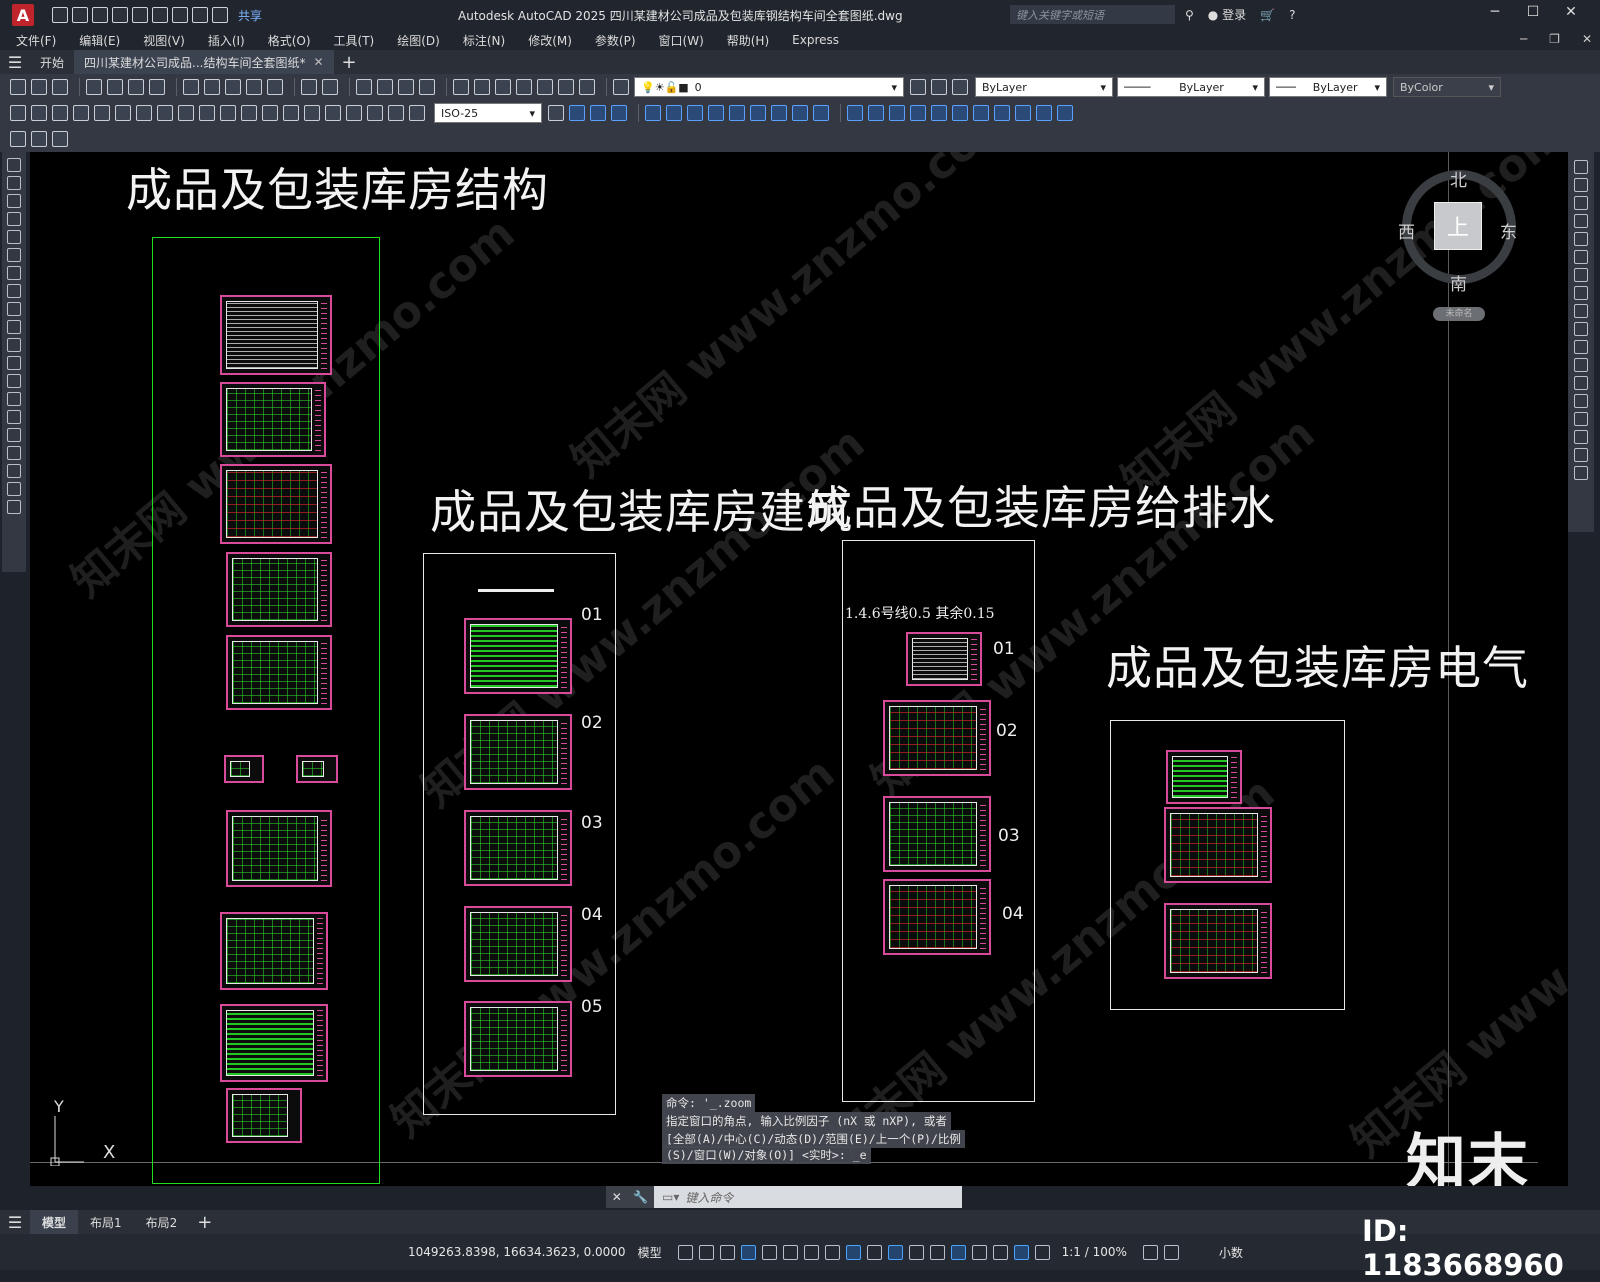 This screenshot has height=1282, width=1600. I want to click on close-icon: ✕, so click(617, 1197).